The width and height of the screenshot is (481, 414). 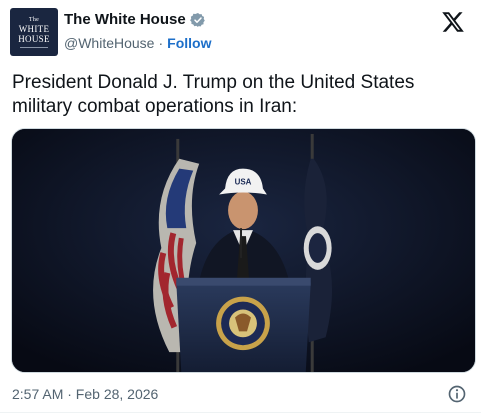 I want to click on handle: @WhiteHouse, so click(x=109, y=43).